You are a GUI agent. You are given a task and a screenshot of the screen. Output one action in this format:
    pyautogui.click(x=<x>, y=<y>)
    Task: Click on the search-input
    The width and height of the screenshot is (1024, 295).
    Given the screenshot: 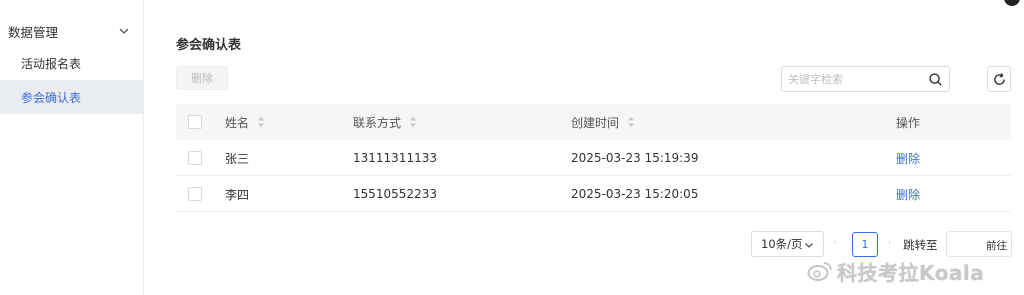 What is the action you would take?
    pyautogui.click(x=853, y=79)
    